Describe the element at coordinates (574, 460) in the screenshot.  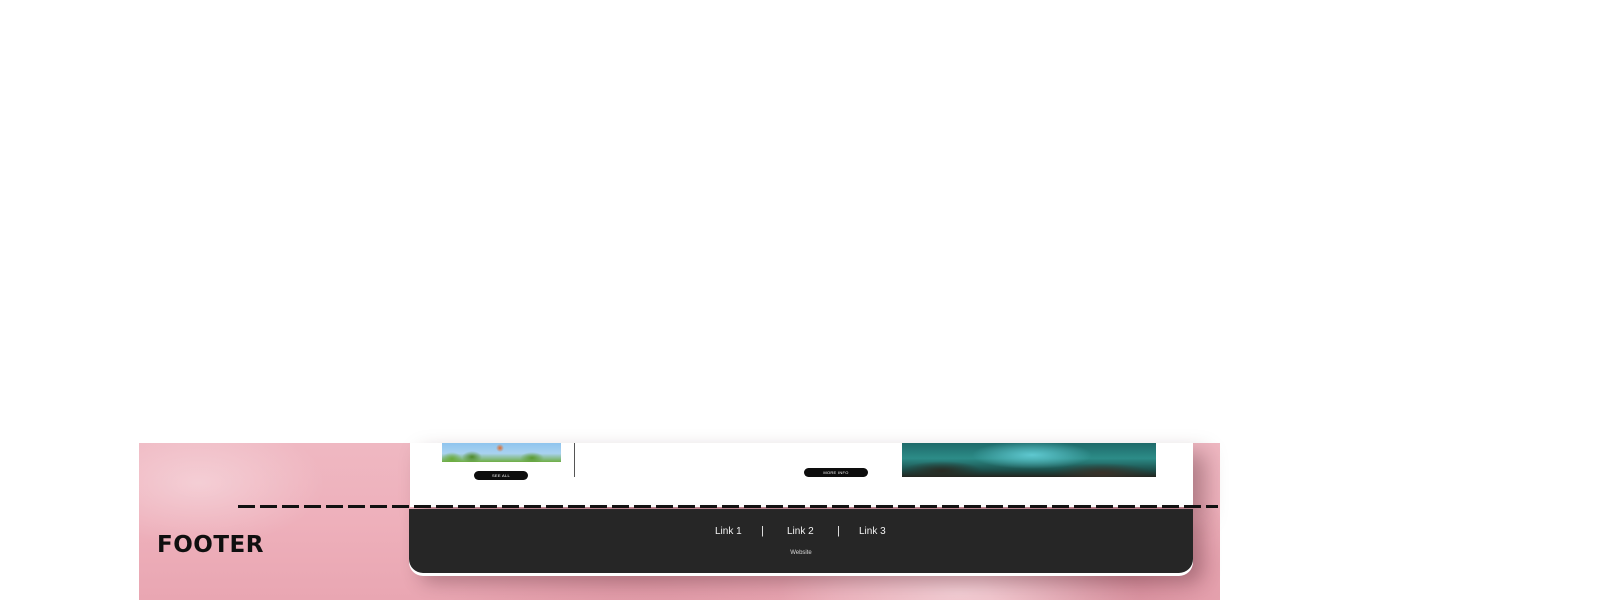
I see `vertical-divider` at that location.